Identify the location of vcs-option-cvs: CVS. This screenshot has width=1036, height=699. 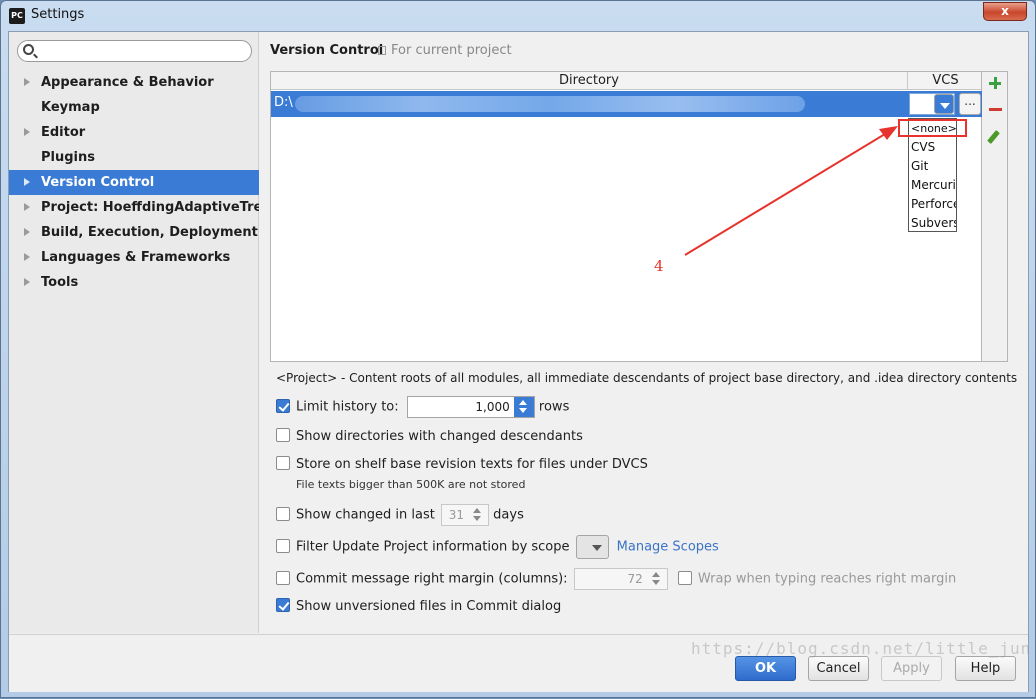
(932, 147).